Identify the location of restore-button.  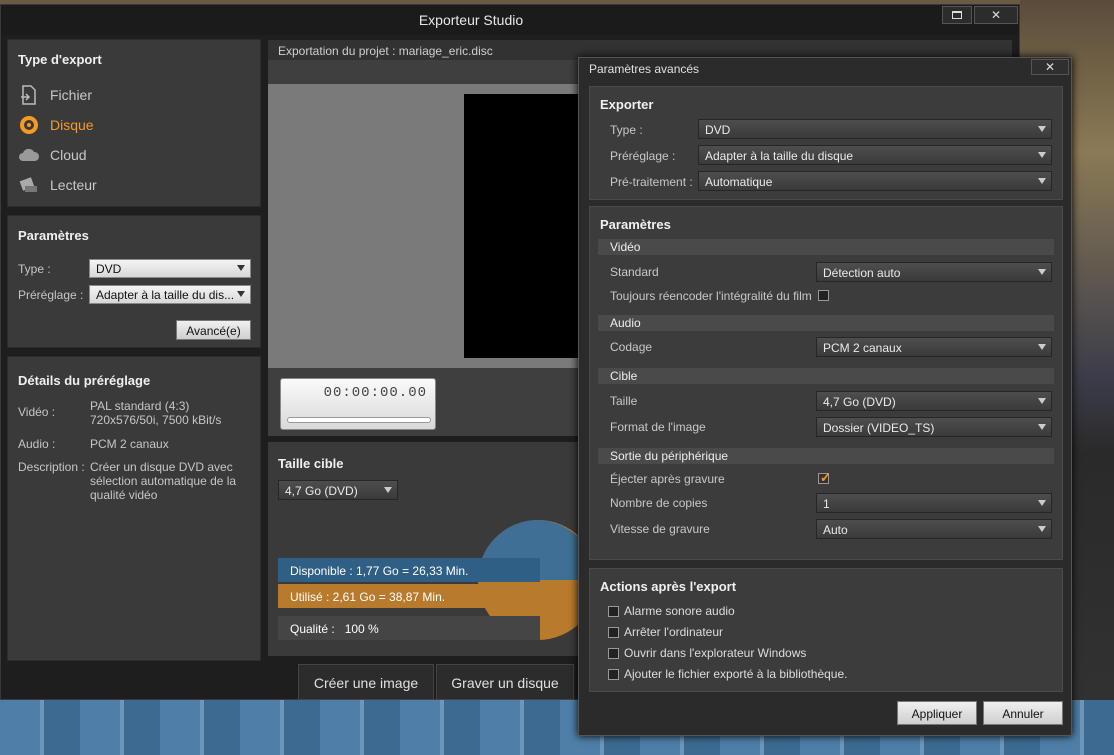
(957, 15).